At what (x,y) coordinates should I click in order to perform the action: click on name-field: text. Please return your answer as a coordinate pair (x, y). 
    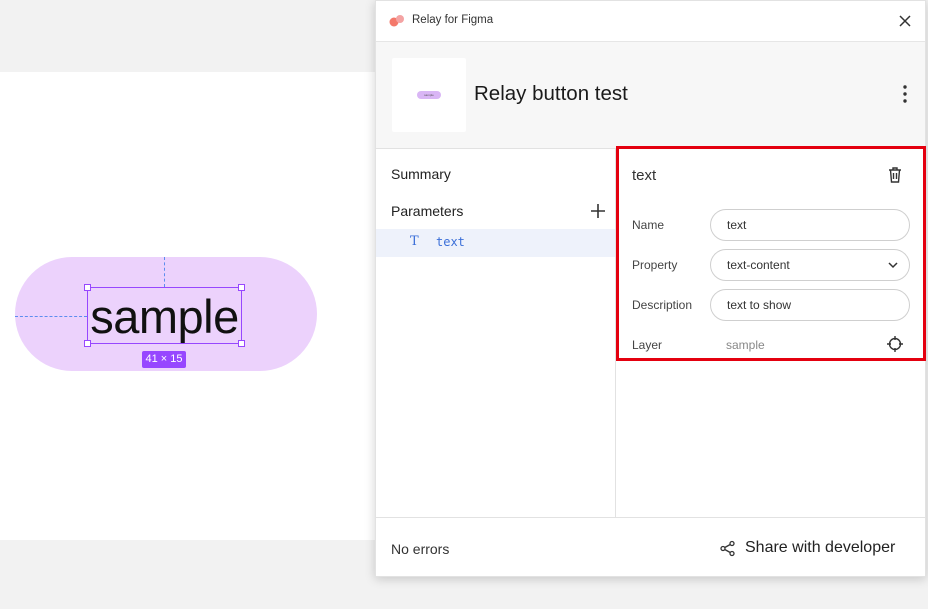
    Looking at the image, I should click on (810, 225).